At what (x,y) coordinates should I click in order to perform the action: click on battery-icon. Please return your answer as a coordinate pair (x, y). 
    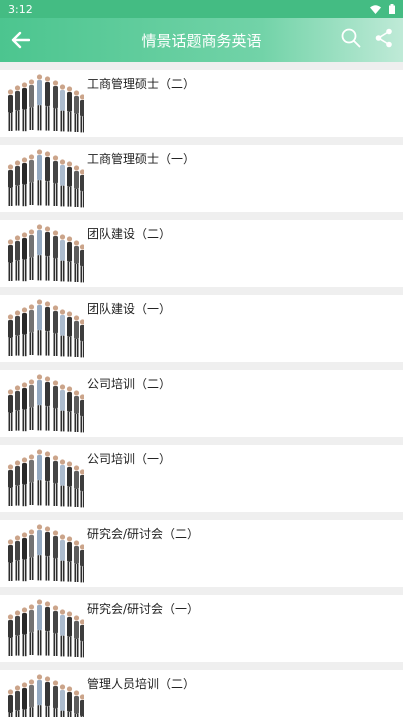
    Looking at the image, I should click on (392, 9).